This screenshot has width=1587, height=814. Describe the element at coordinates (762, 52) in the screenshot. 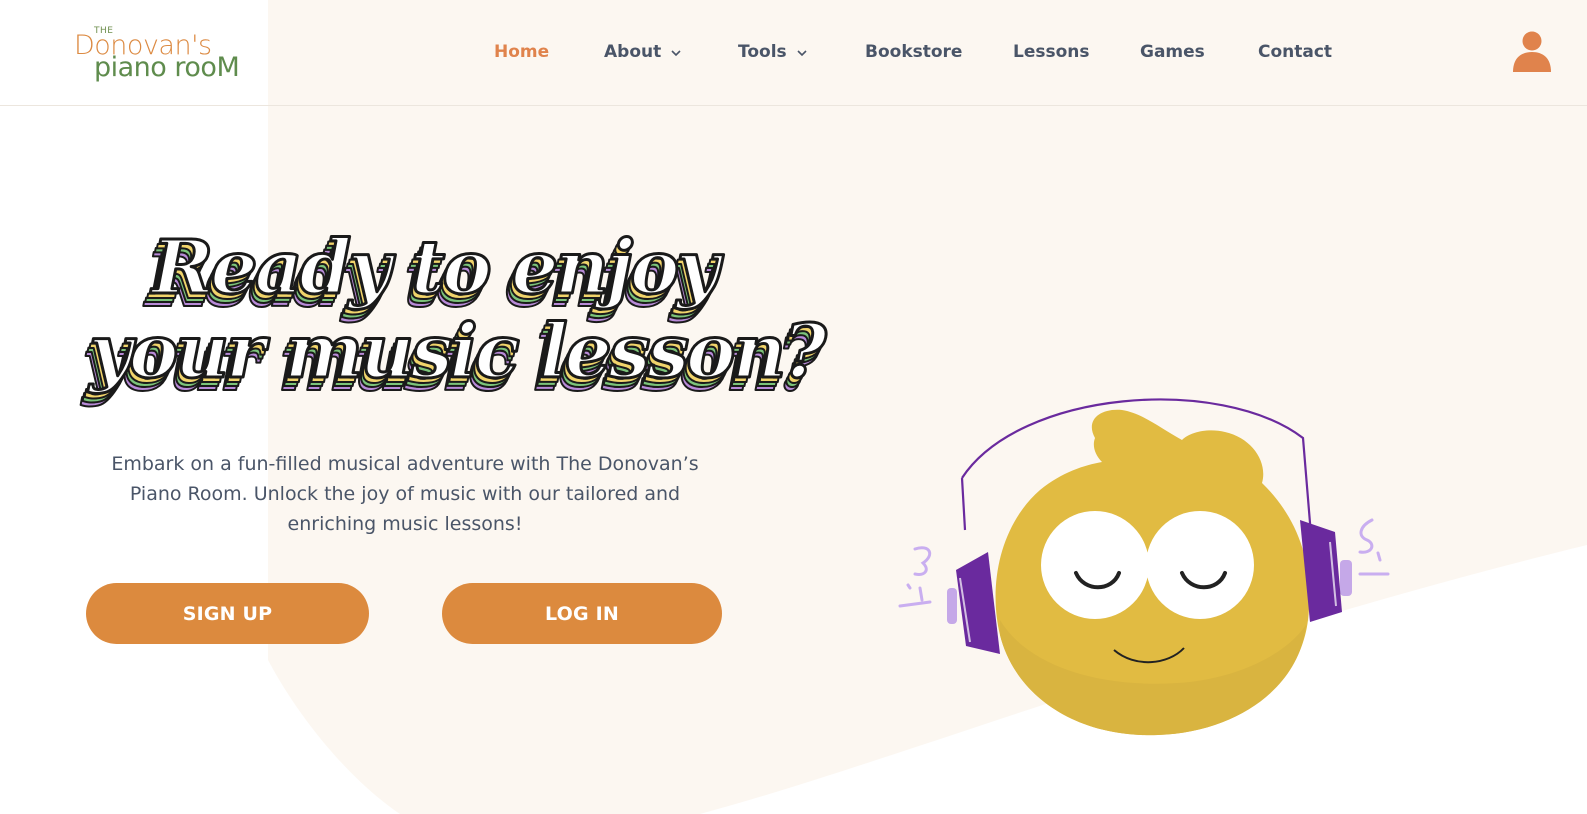

I see `nav-tools-label: Tools` at that location.